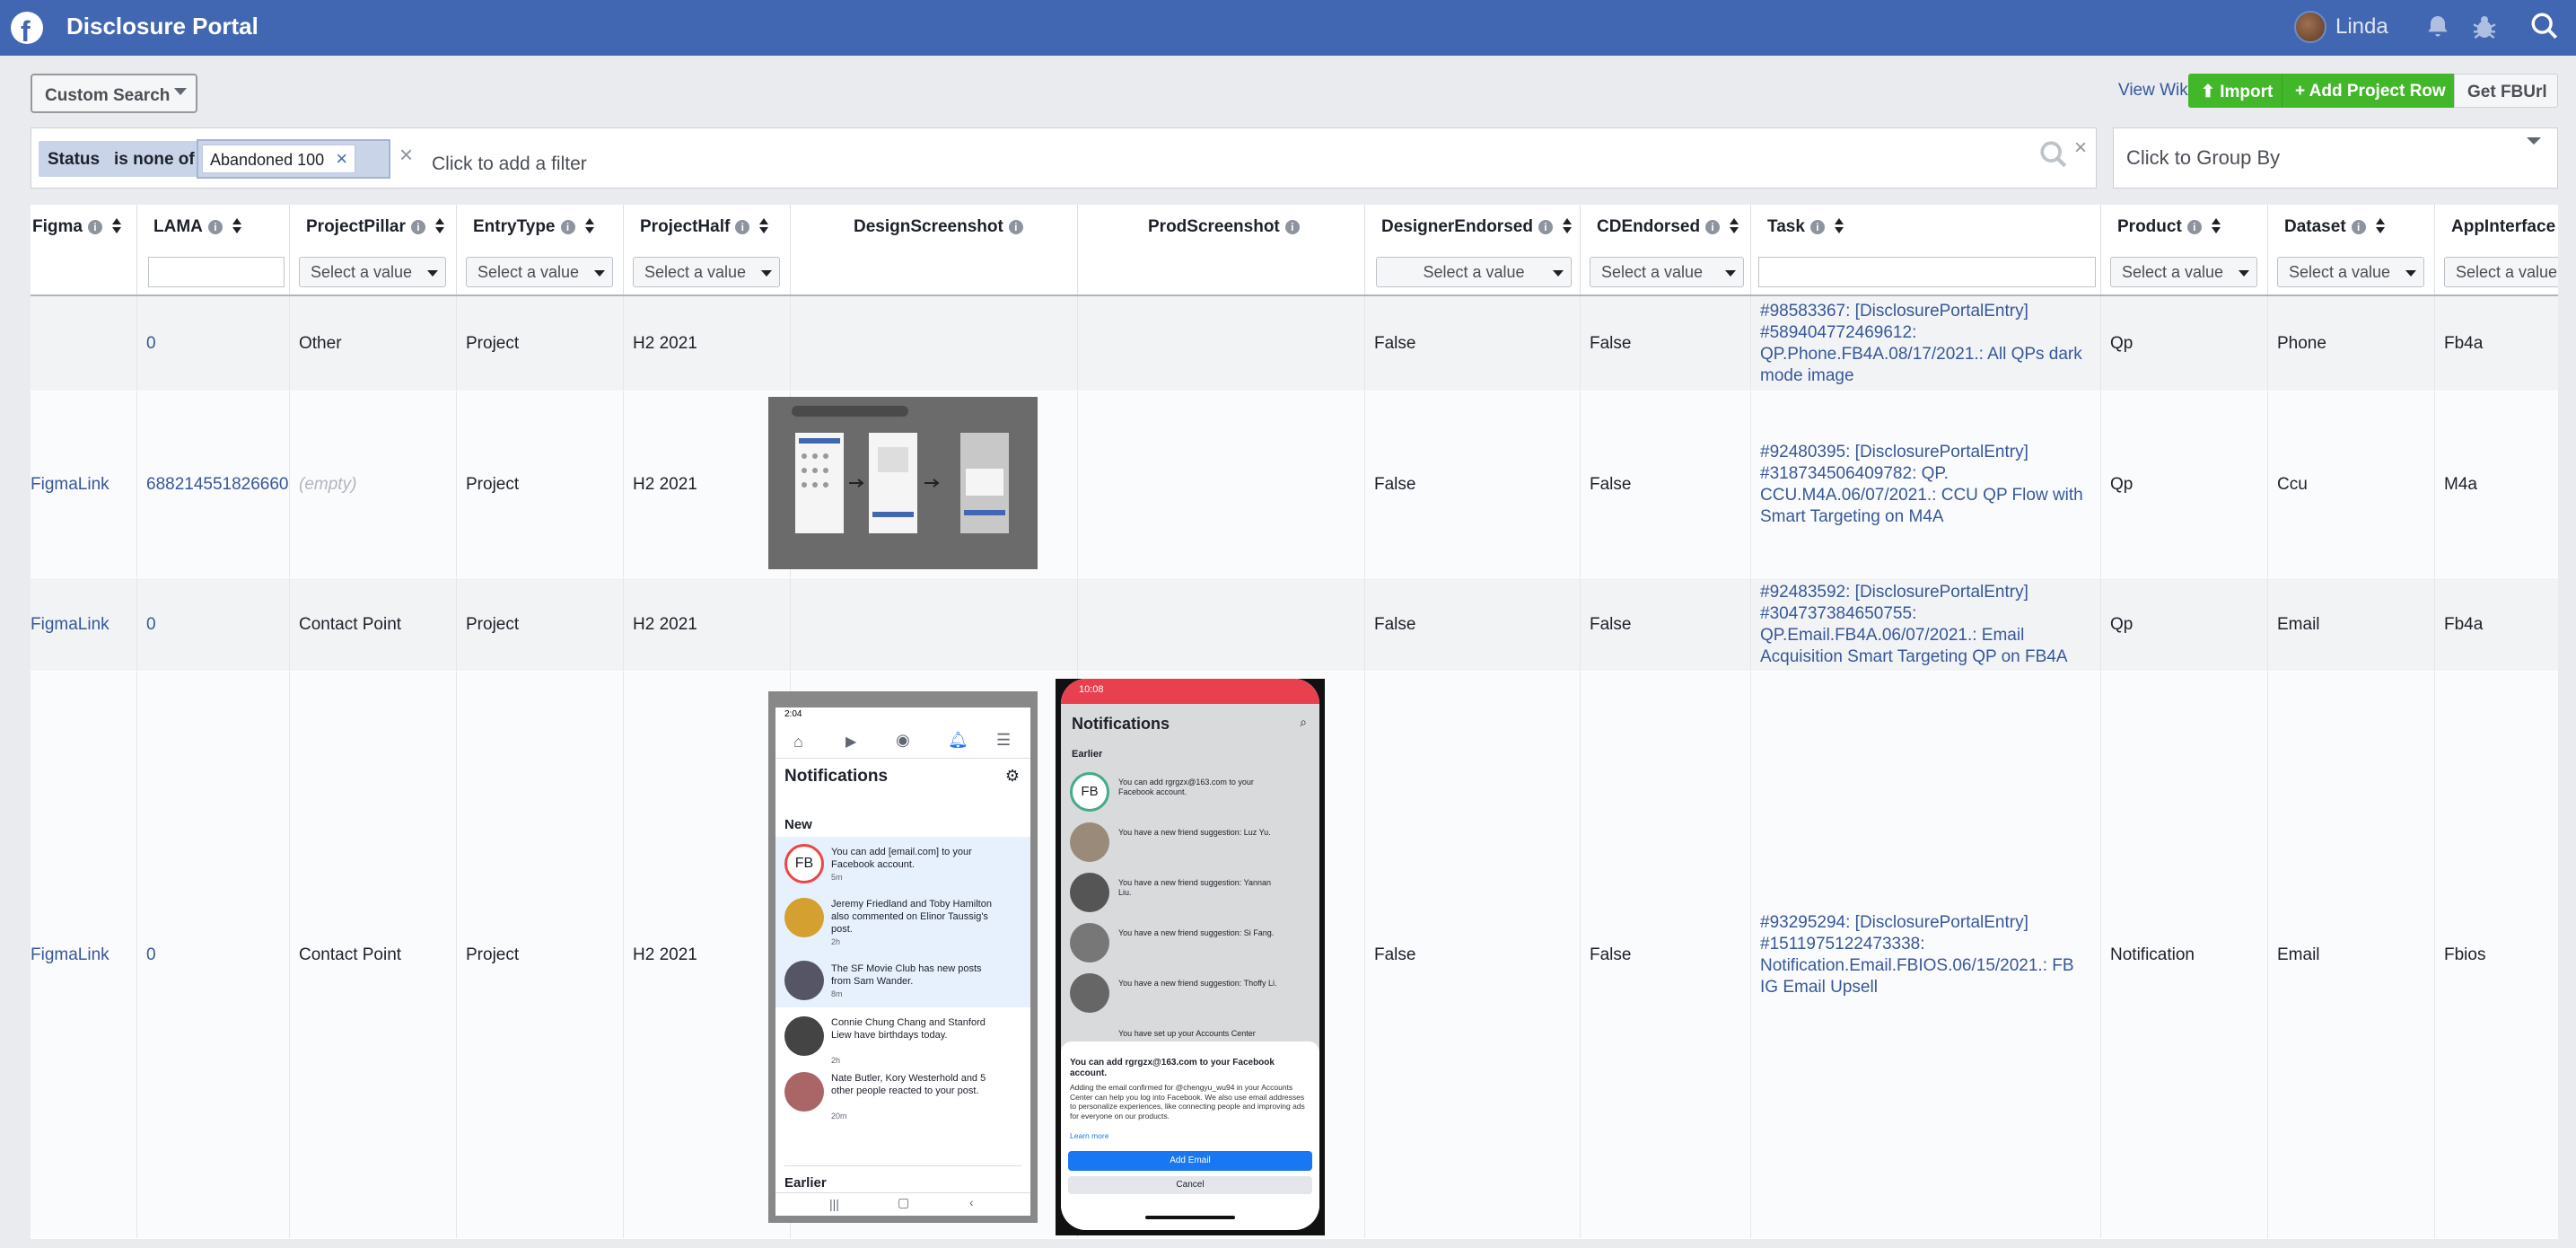 This screenshot has width=2576, height=1248. What do you see at coordinates (1474, 272) in the screenshot?
I see `designerendorsed-filter-select: Select a value` at bounding box center [1474, 272].